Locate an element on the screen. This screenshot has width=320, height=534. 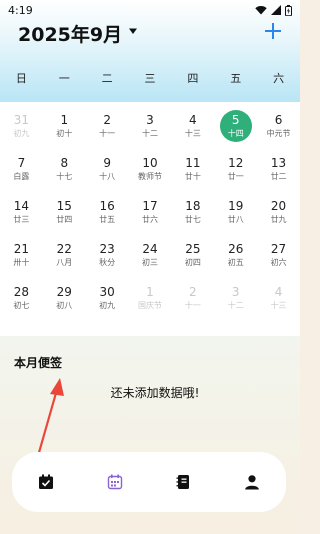
day-number: 8 is located at coordinates (64, 163).